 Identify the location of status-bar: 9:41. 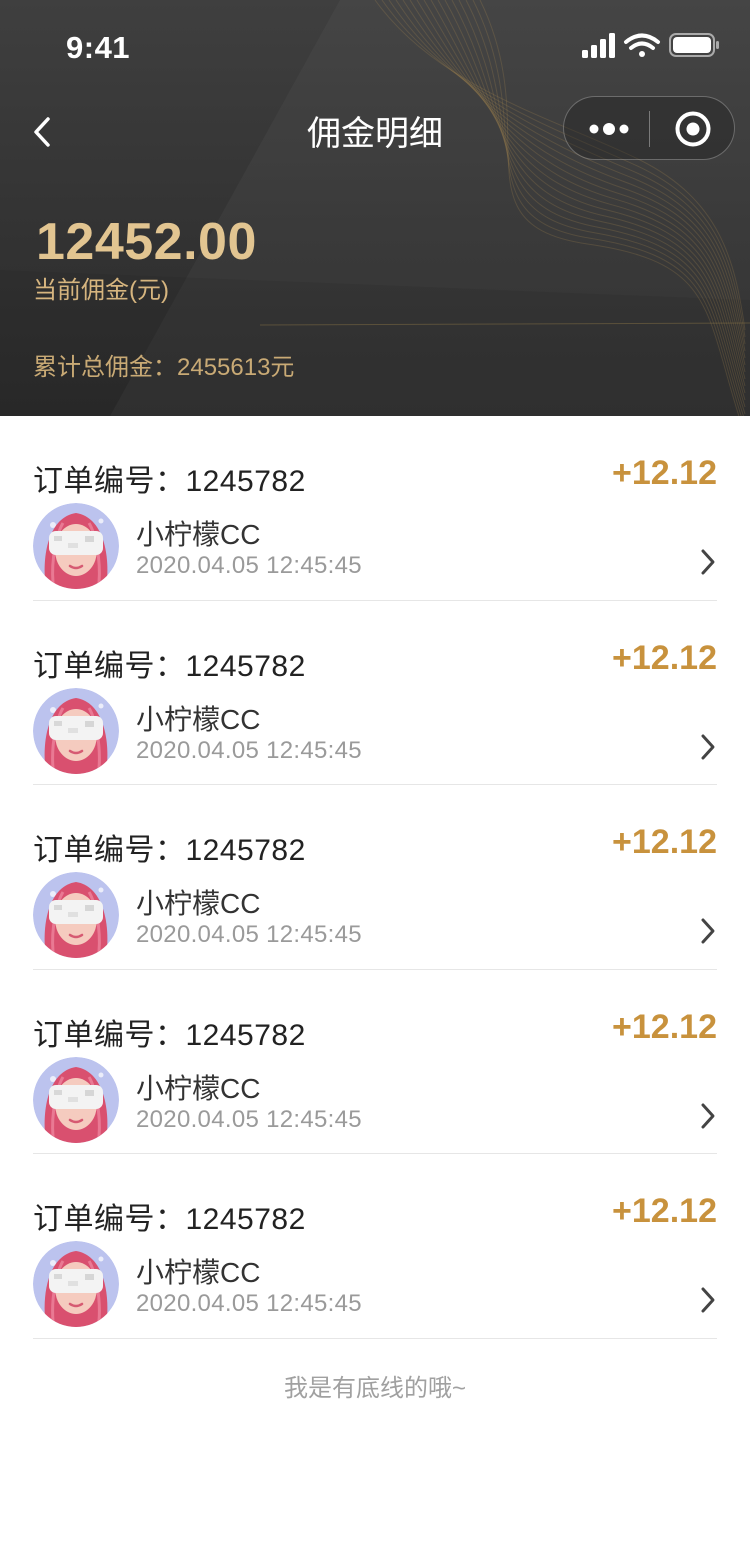
(375, 44).